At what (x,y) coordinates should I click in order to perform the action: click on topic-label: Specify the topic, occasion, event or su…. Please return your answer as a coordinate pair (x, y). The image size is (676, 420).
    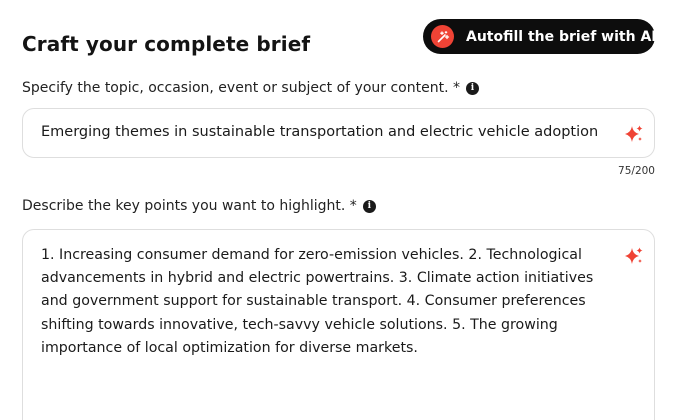
    Looking at the image, I should click on (250, 88).